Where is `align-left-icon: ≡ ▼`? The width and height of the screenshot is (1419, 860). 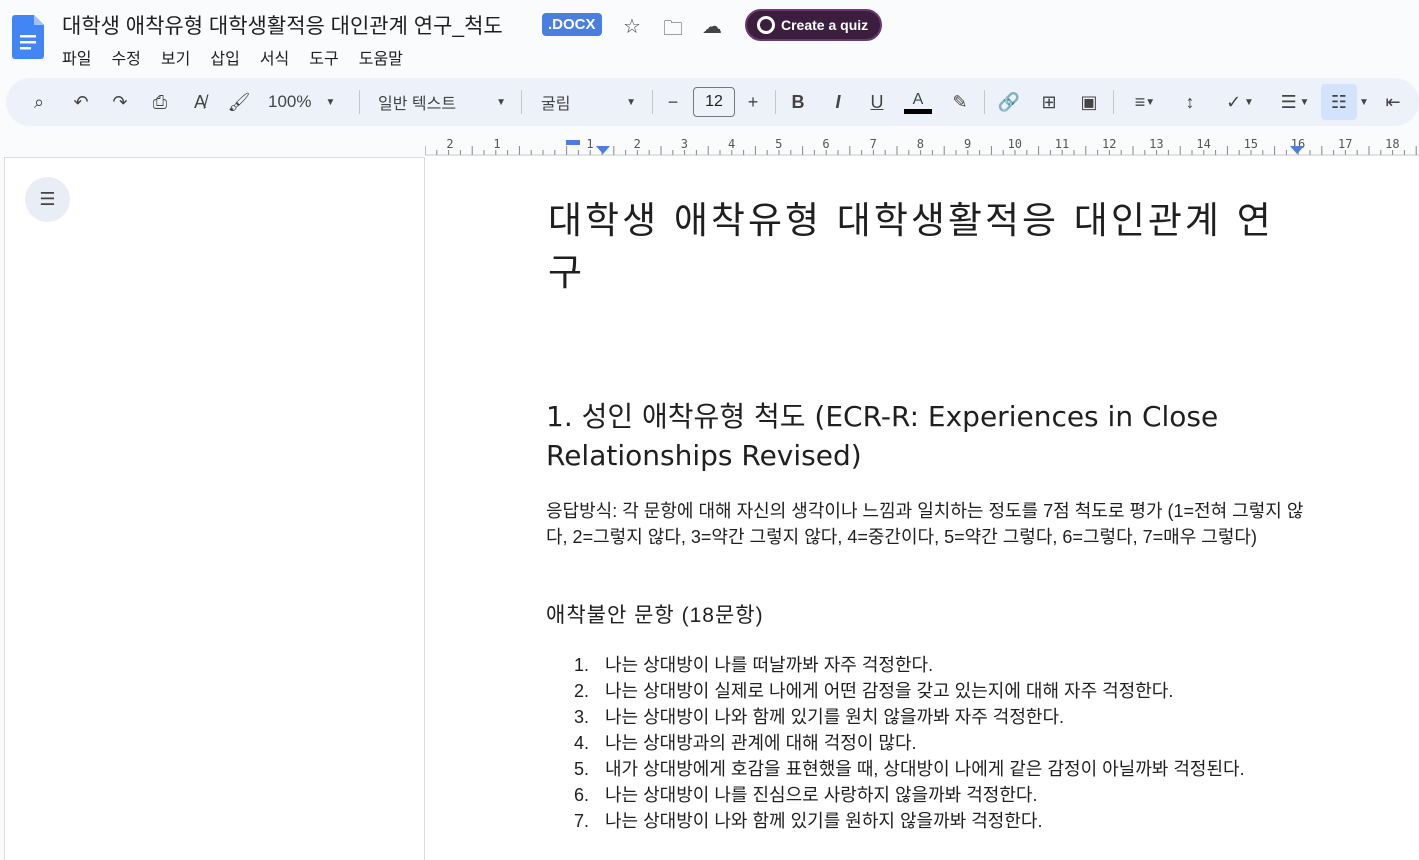 align-left-icon: ≡ ▼ is located at coordinates (1145, 102).